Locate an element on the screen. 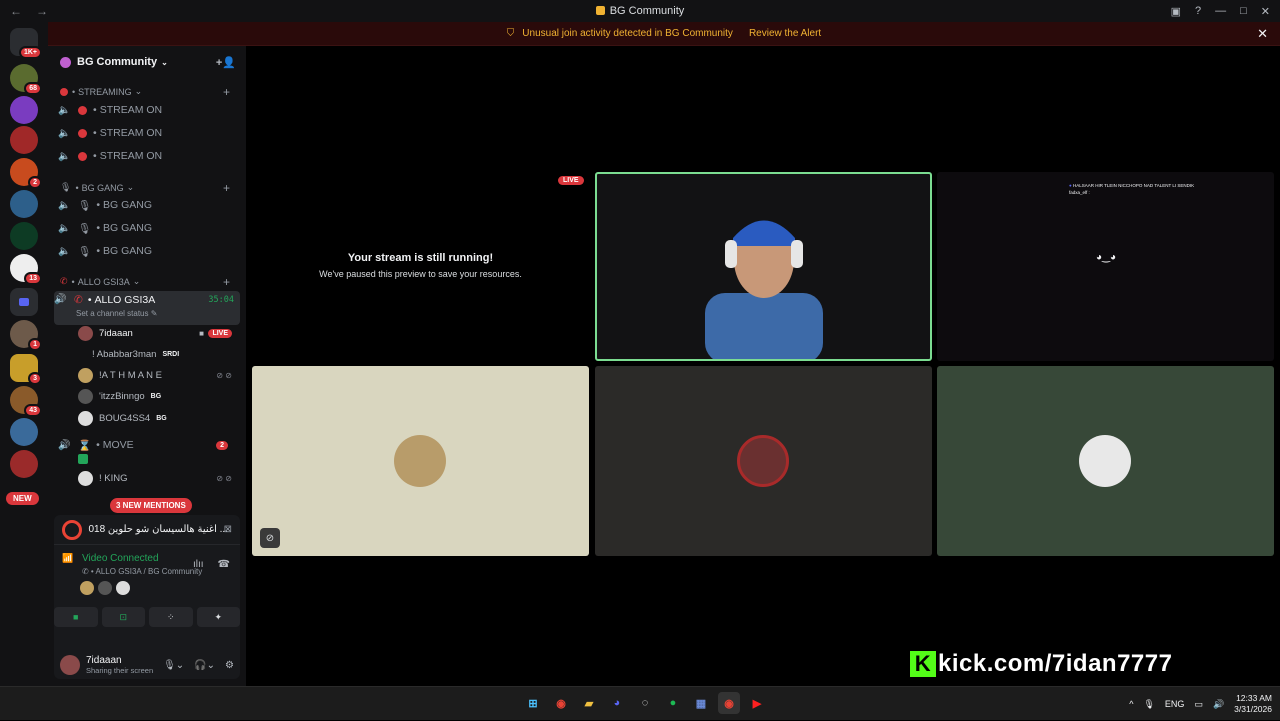  server-icon-7: 13 is located at coordinates (26, 269).